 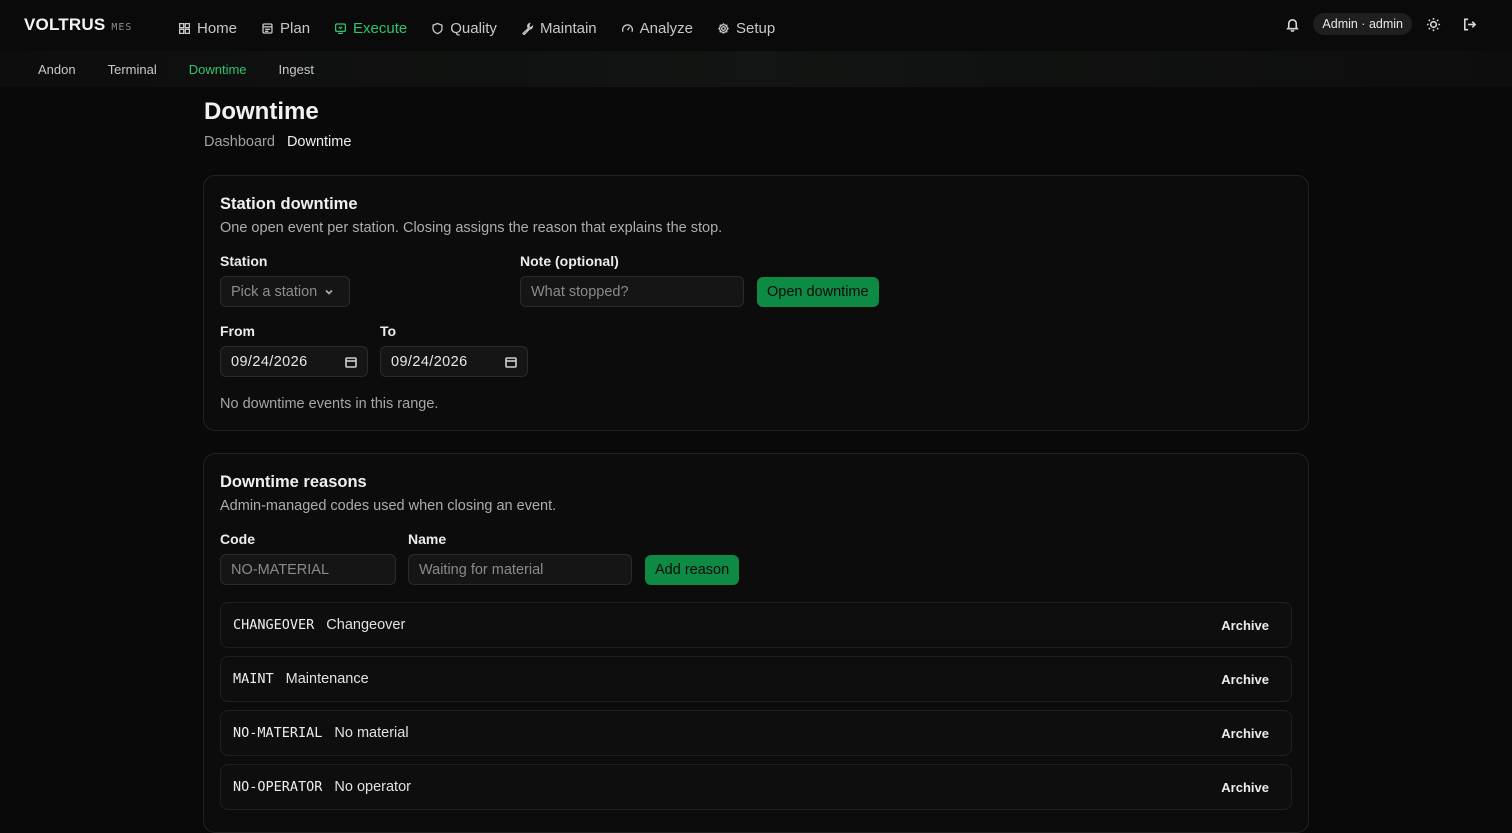 I want to click on wrench-icon, so click(x=528, y=28).